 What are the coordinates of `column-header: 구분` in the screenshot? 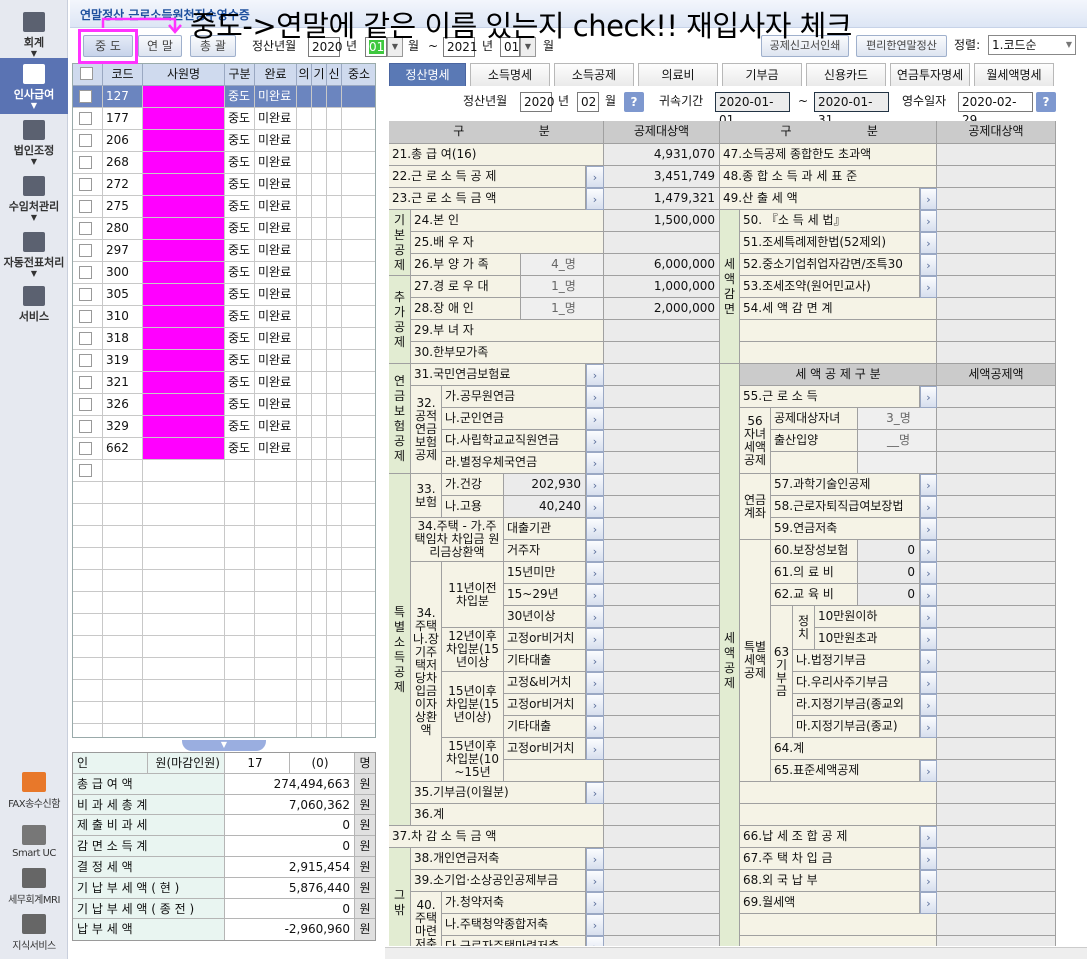 It's located at (240, 75).